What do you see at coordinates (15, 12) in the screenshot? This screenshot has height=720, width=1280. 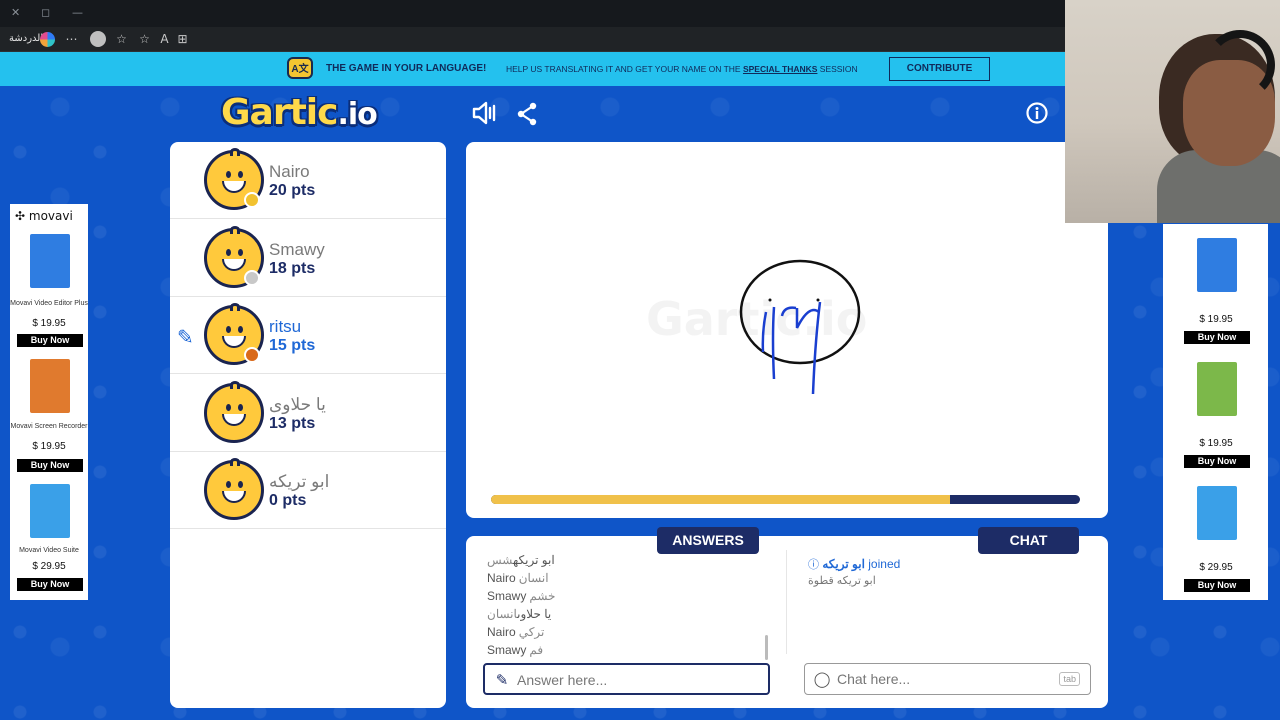 I see `close-window-icon: ✕` at bounding box center [15, 12].